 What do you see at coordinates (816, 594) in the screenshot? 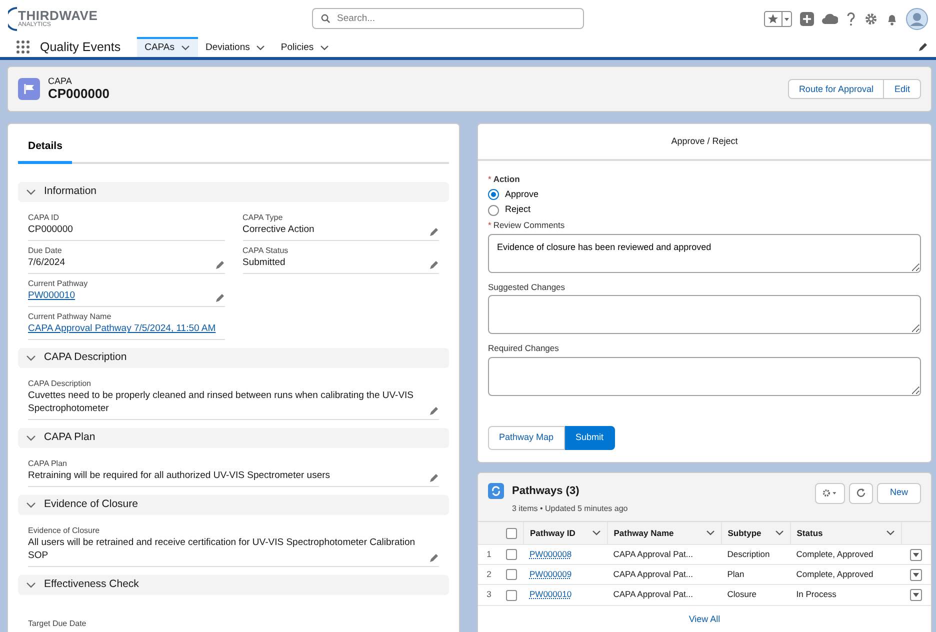
I see `table-cell: In Process` at bounding box center [816, 594].